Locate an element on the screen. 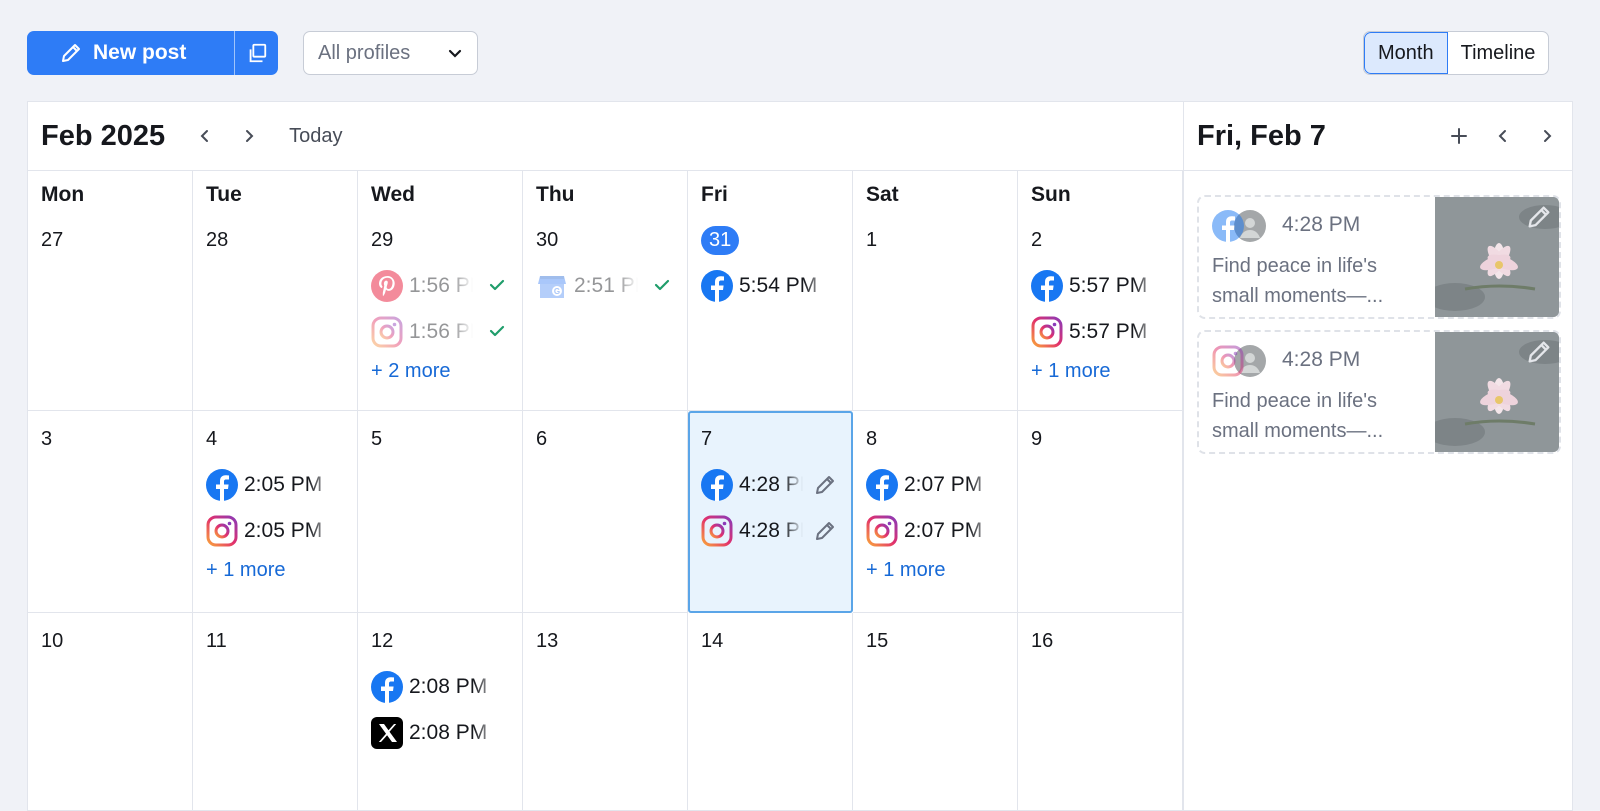 This screenshot has width=1600, height=811. published-check-icon is located at coordinates (497, 288).